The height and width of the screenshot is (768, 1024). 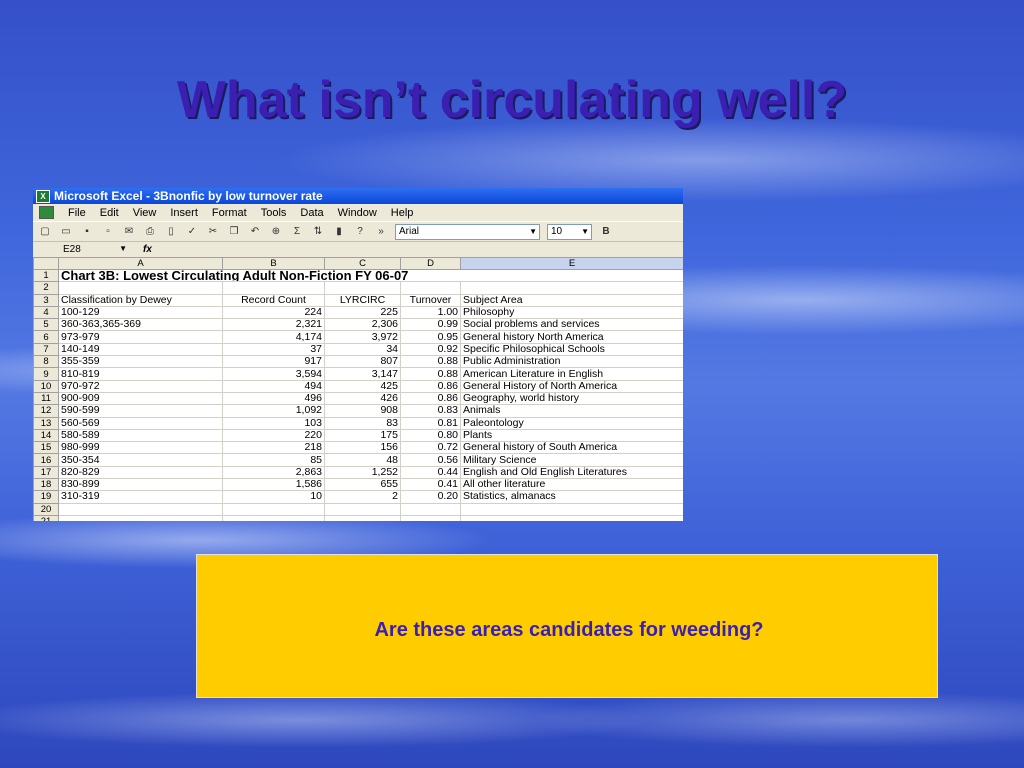 What do you see at coordinates (46, 263) in the screenshot?
I see `select-all-corner` at bounding box center [46, 263].